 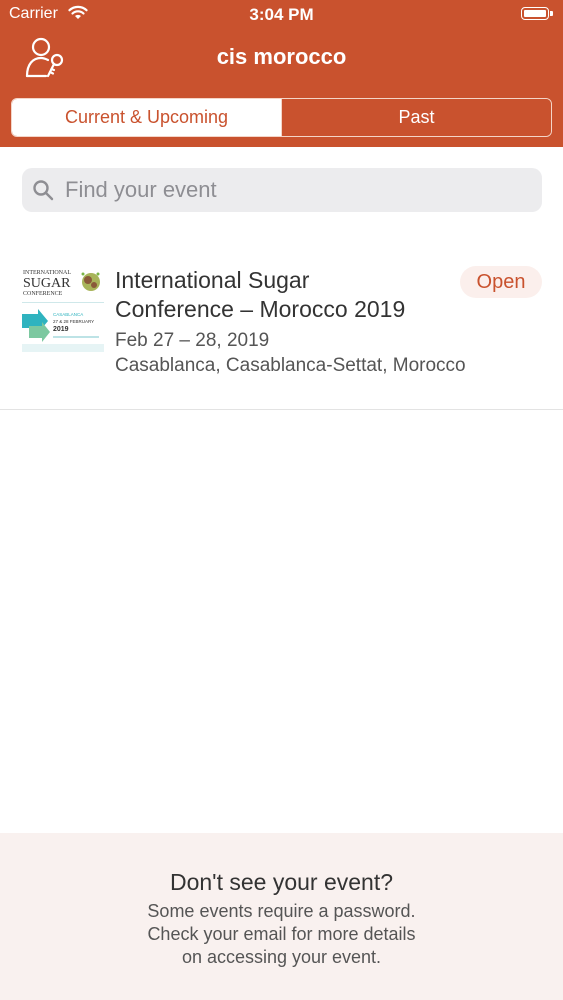 I want to click on logo-text-year: 2019, so click(x=61, y=329).